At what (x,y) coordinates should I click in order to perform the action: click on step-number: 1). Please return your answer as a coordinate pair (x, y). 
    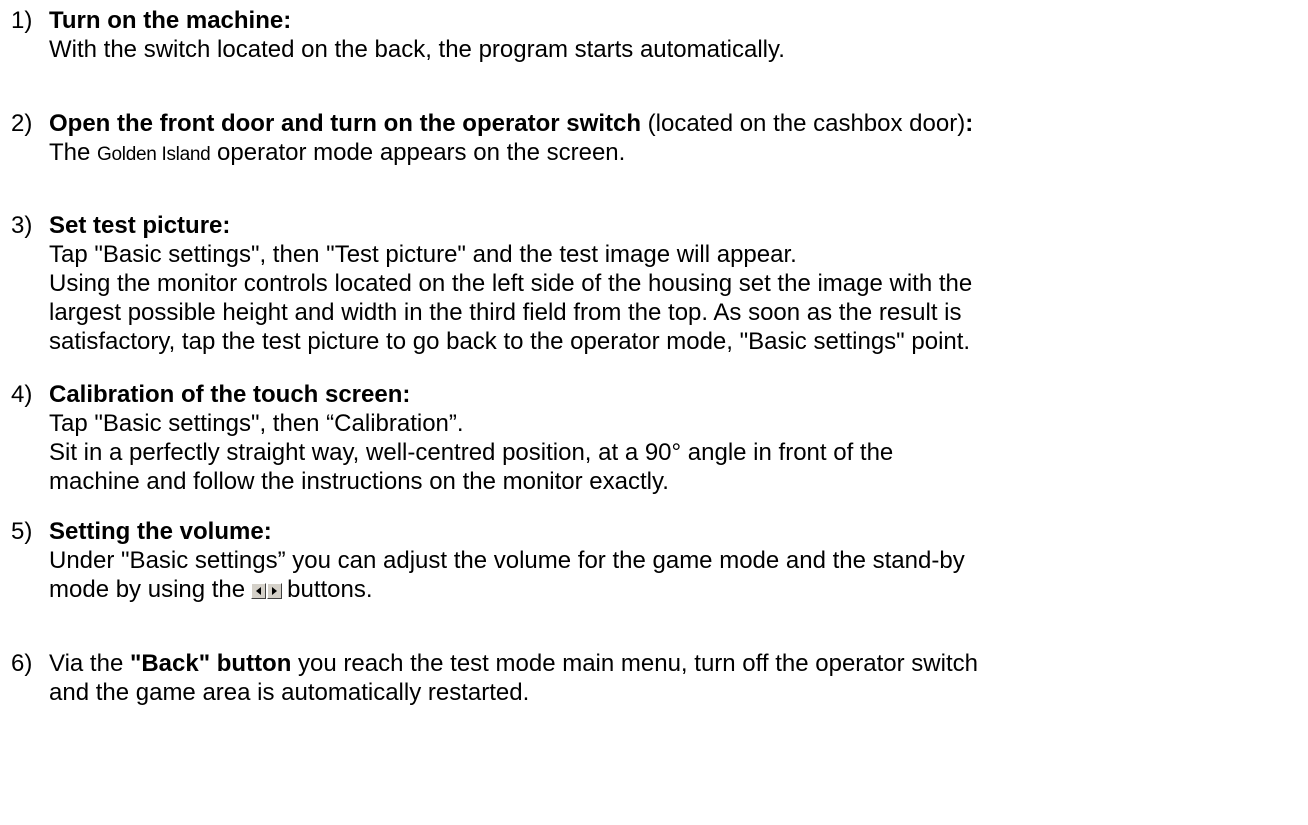
    Looking at the image, I should click on (22, 20).